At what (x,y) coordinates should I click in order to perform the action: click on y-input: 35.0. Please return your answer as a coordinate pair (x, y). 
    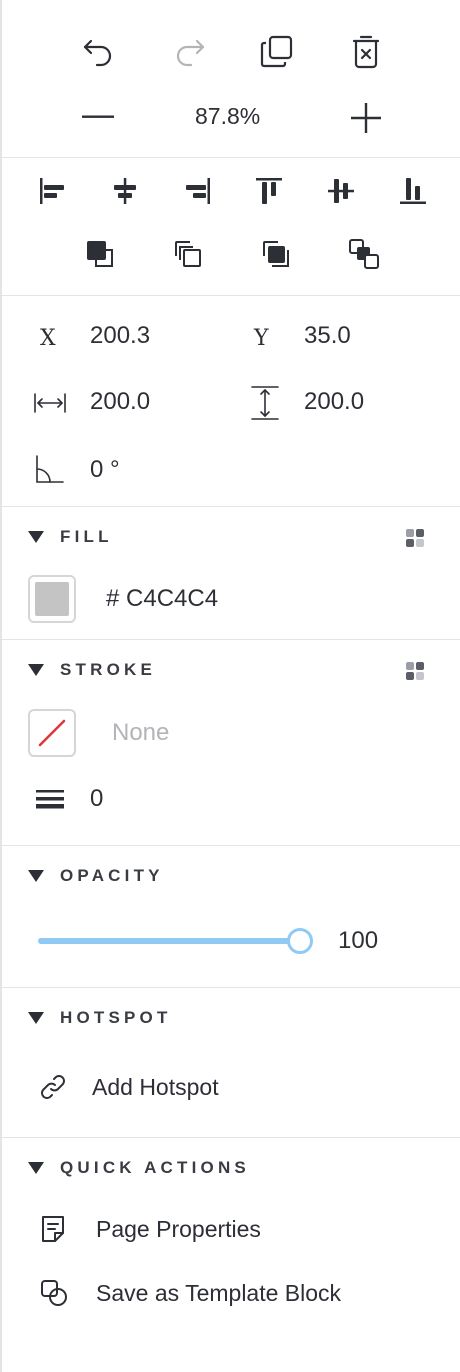
    Looking at the image, I should click on (327, 336).